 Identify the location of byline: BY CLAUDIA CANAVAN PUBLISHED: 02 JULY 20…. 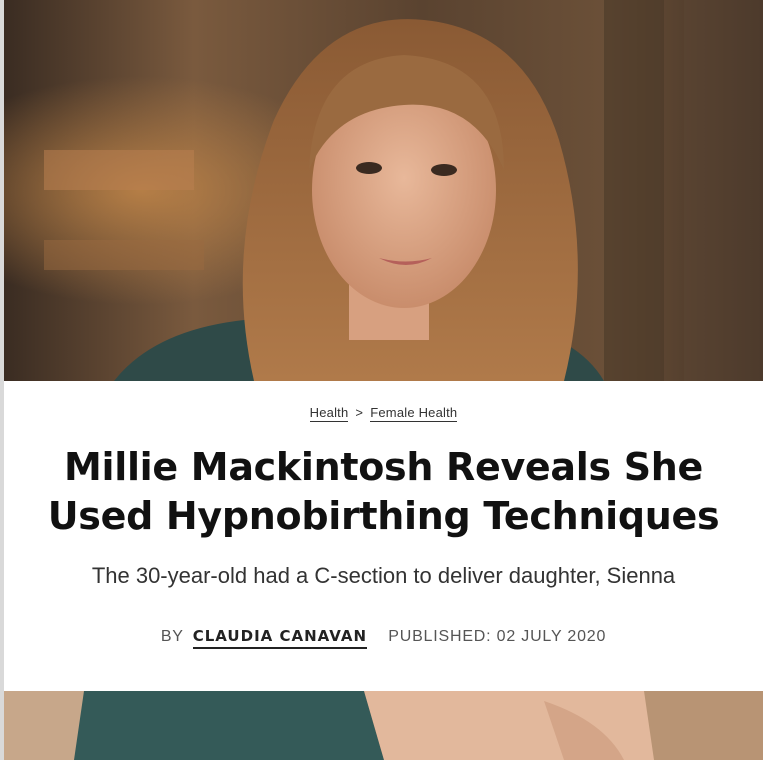
(383, 638).